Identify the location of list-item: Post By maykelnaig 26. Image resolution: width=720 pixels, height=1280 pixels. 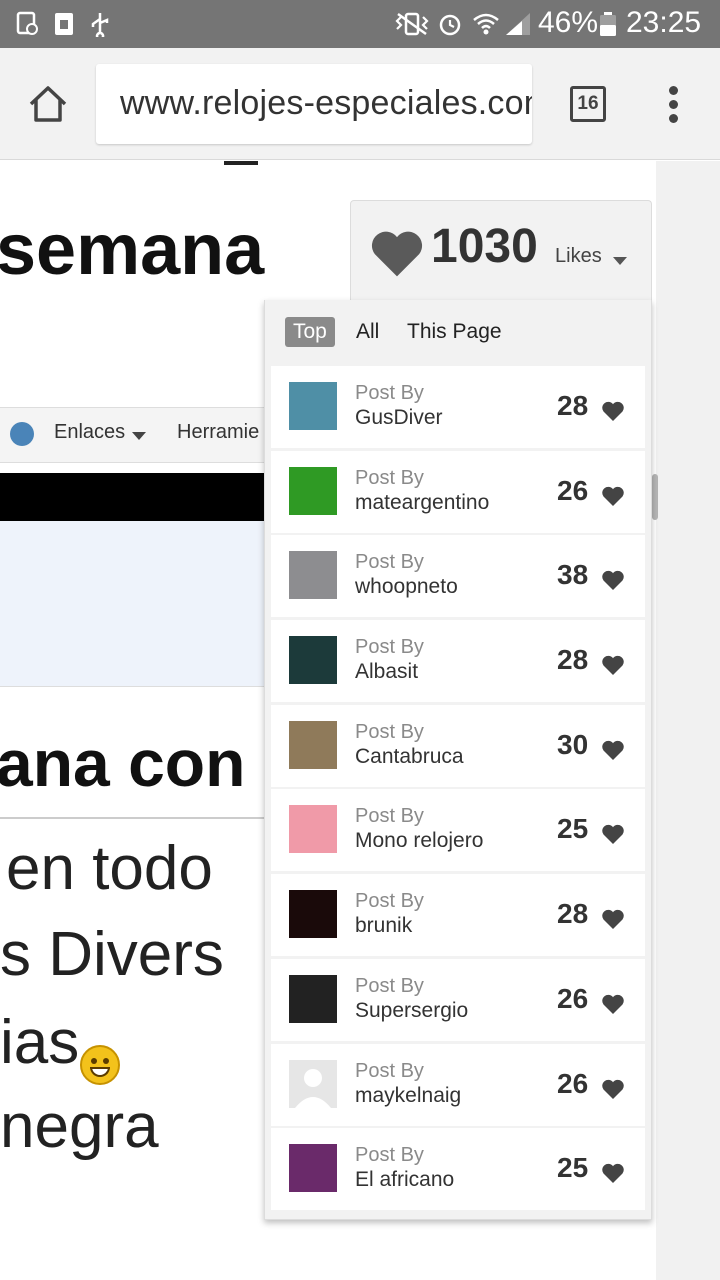
(458, 1084).